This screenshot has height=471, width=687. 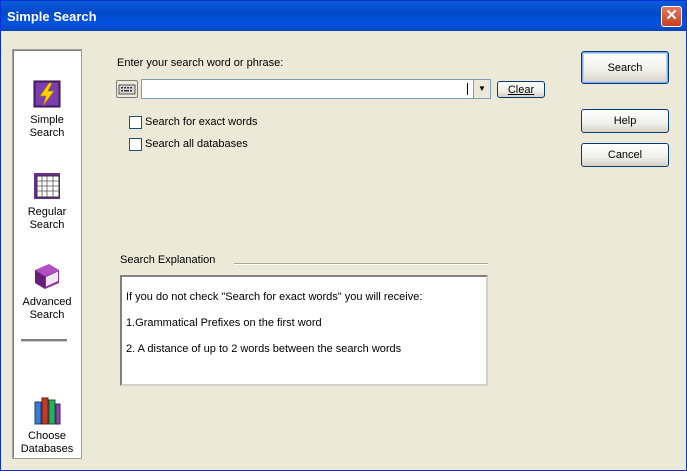 I want to click on cancel-button-label: Cancel, so click(x=625, y=155).